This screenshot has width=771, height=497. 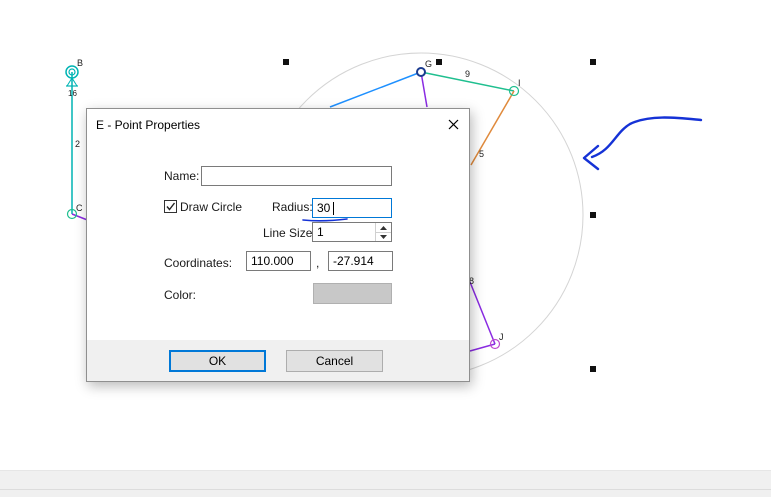 I want to click on coordinate-x-input, so click(x=278, y=261).